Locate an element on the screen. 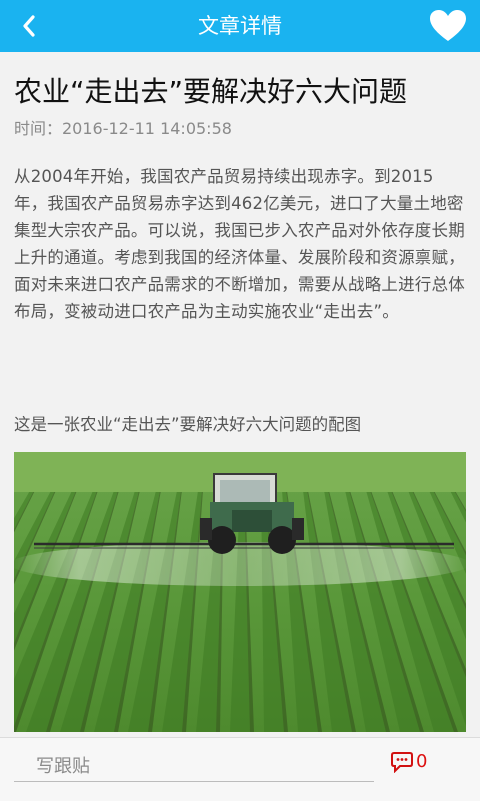 The image size is (480, 801). comment-count: 0 is located at coordinates (422, 761).